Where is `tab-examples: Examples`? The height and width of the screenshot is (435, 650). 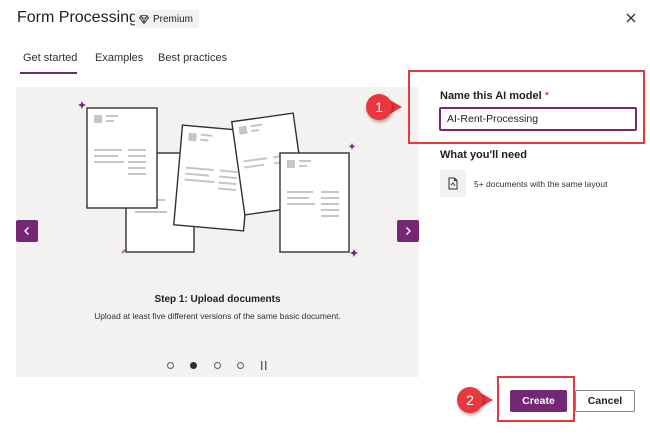 tab-examples: Examples is located at coordinates (119, 58).